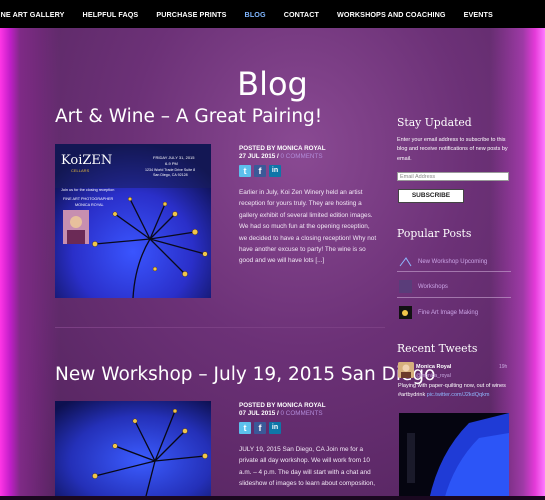 Image resolution: width=545 pixels, height=500 pixels. Describe the element at coordinates (255, 14) in the screenshot. I see `nav-item-blog: BLOG` at that location.